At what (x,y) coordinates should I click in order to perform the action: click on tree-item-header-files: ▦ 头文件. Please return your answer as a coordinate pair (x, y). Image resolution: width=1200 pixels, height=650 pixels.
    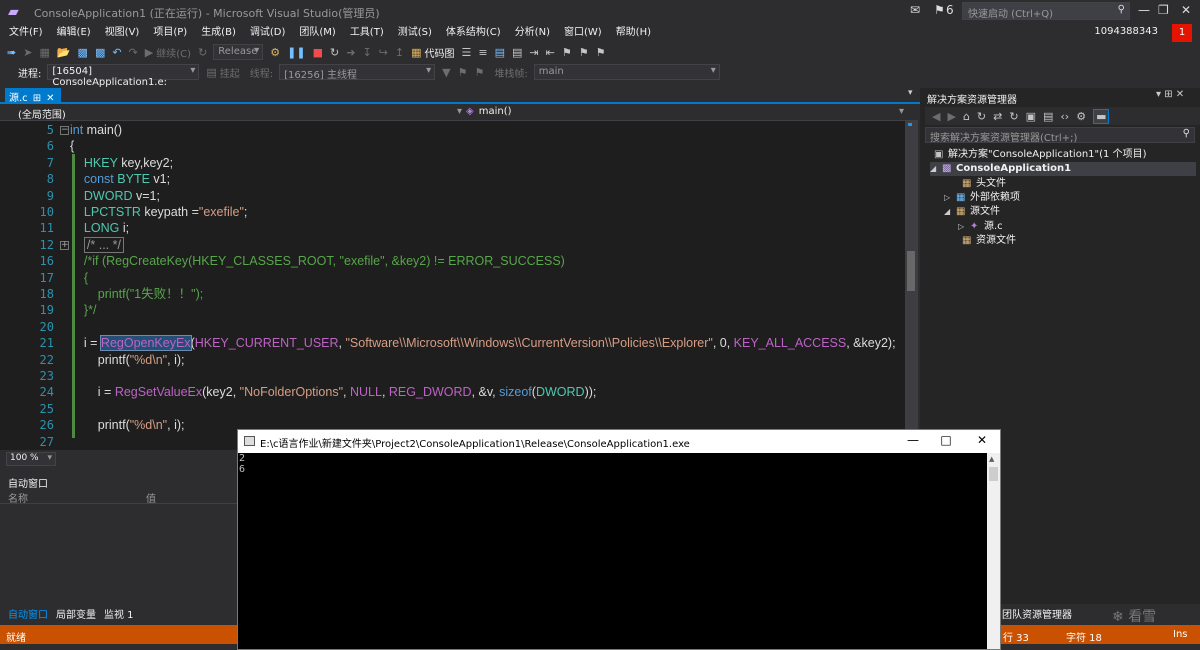
    Looking at the image, I should click on (978, 184).